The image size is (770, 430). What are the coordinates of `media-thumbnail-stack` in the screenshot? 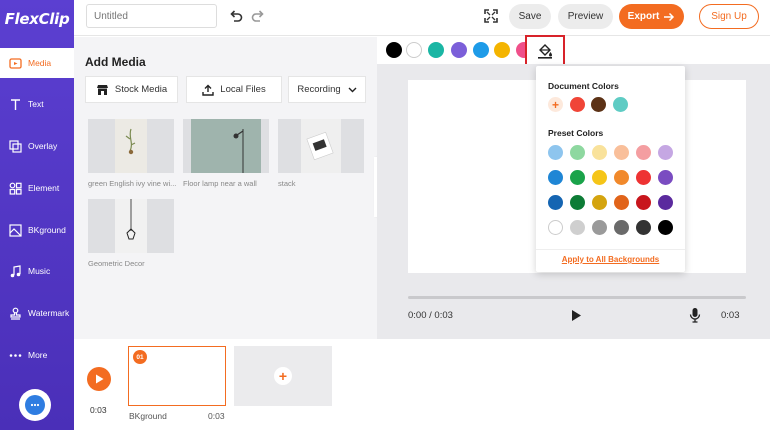 It's located at (321, 146).